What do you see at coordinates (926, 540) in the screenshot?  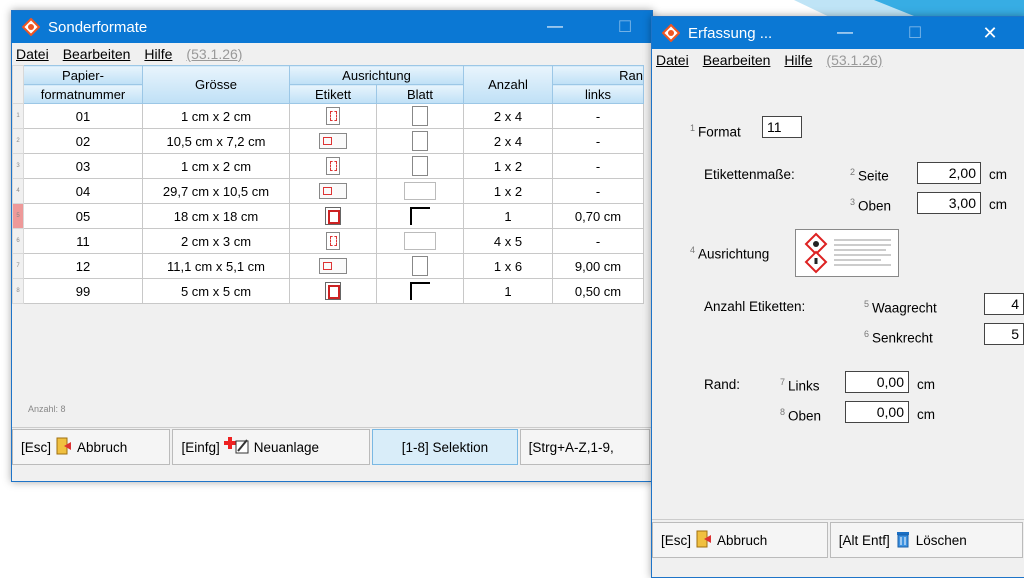 I see `delete-button: [Alt Entf] Löschen` at bounding box center [926, 540].